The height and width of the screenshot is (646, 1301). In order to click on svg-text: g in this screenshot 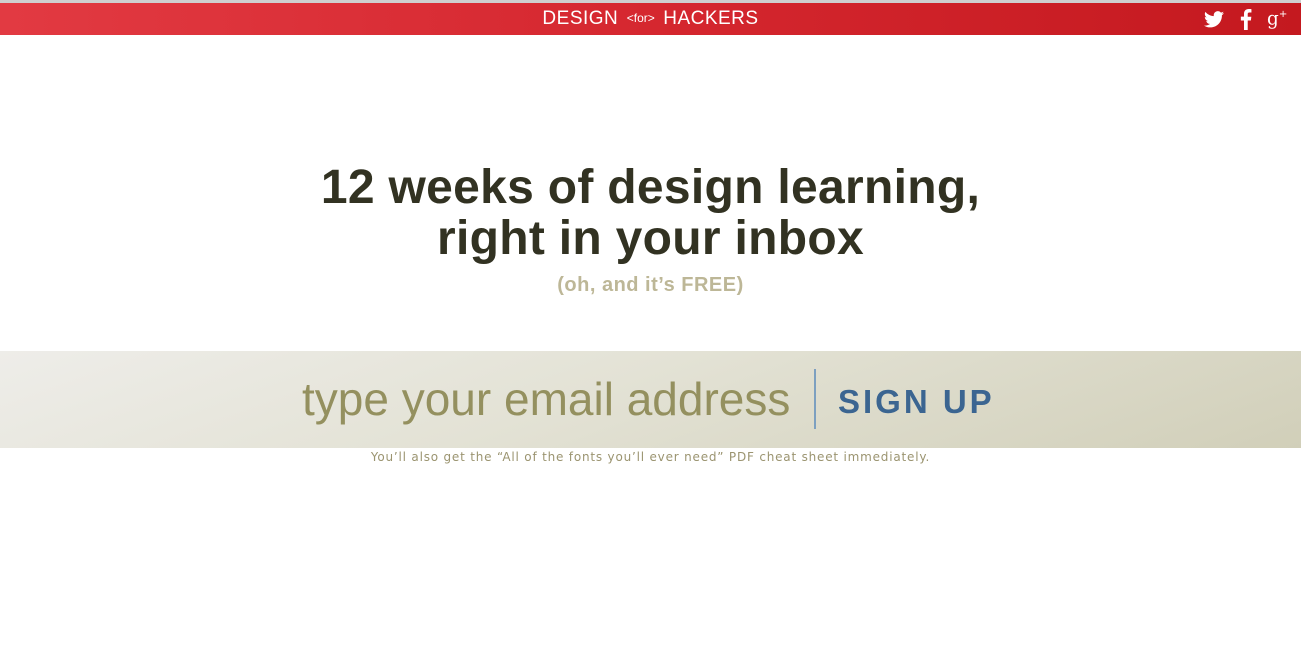, I will do `click(1273, 19)`.